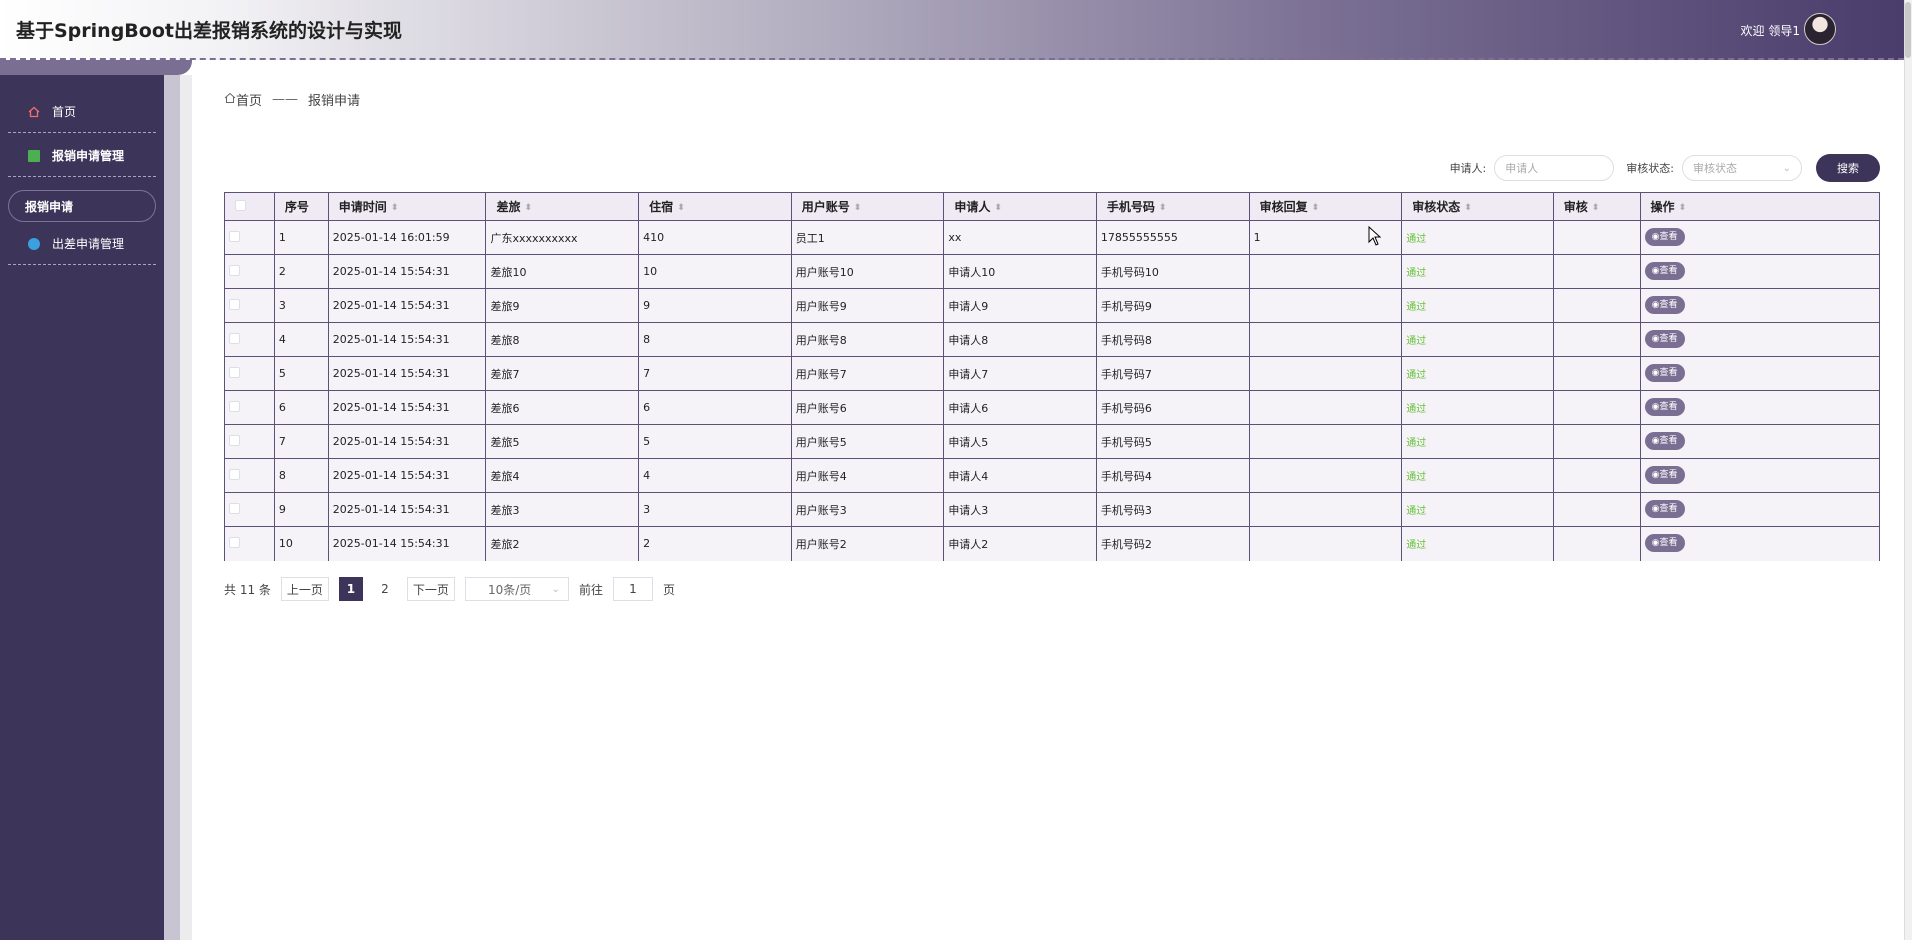 Image resolution: width=1912 pixels, height=940 pixels. Describe the element at coordinates (1172, 339) in the screenshot. I see `cell-phone: 手机号码8` at that location.